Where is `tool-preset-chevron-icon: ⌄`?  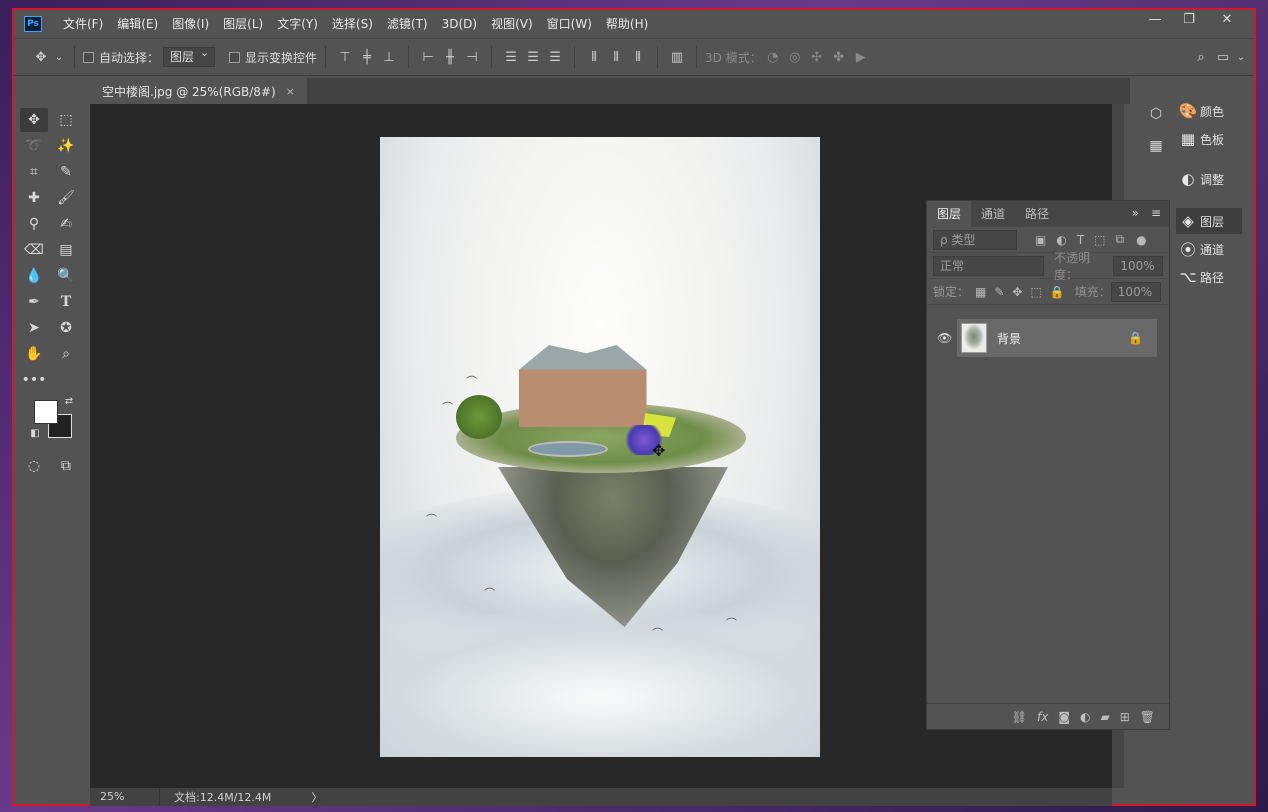
tool-preset-chevron-icon: ⌄ is located at coordinates (59, 57).